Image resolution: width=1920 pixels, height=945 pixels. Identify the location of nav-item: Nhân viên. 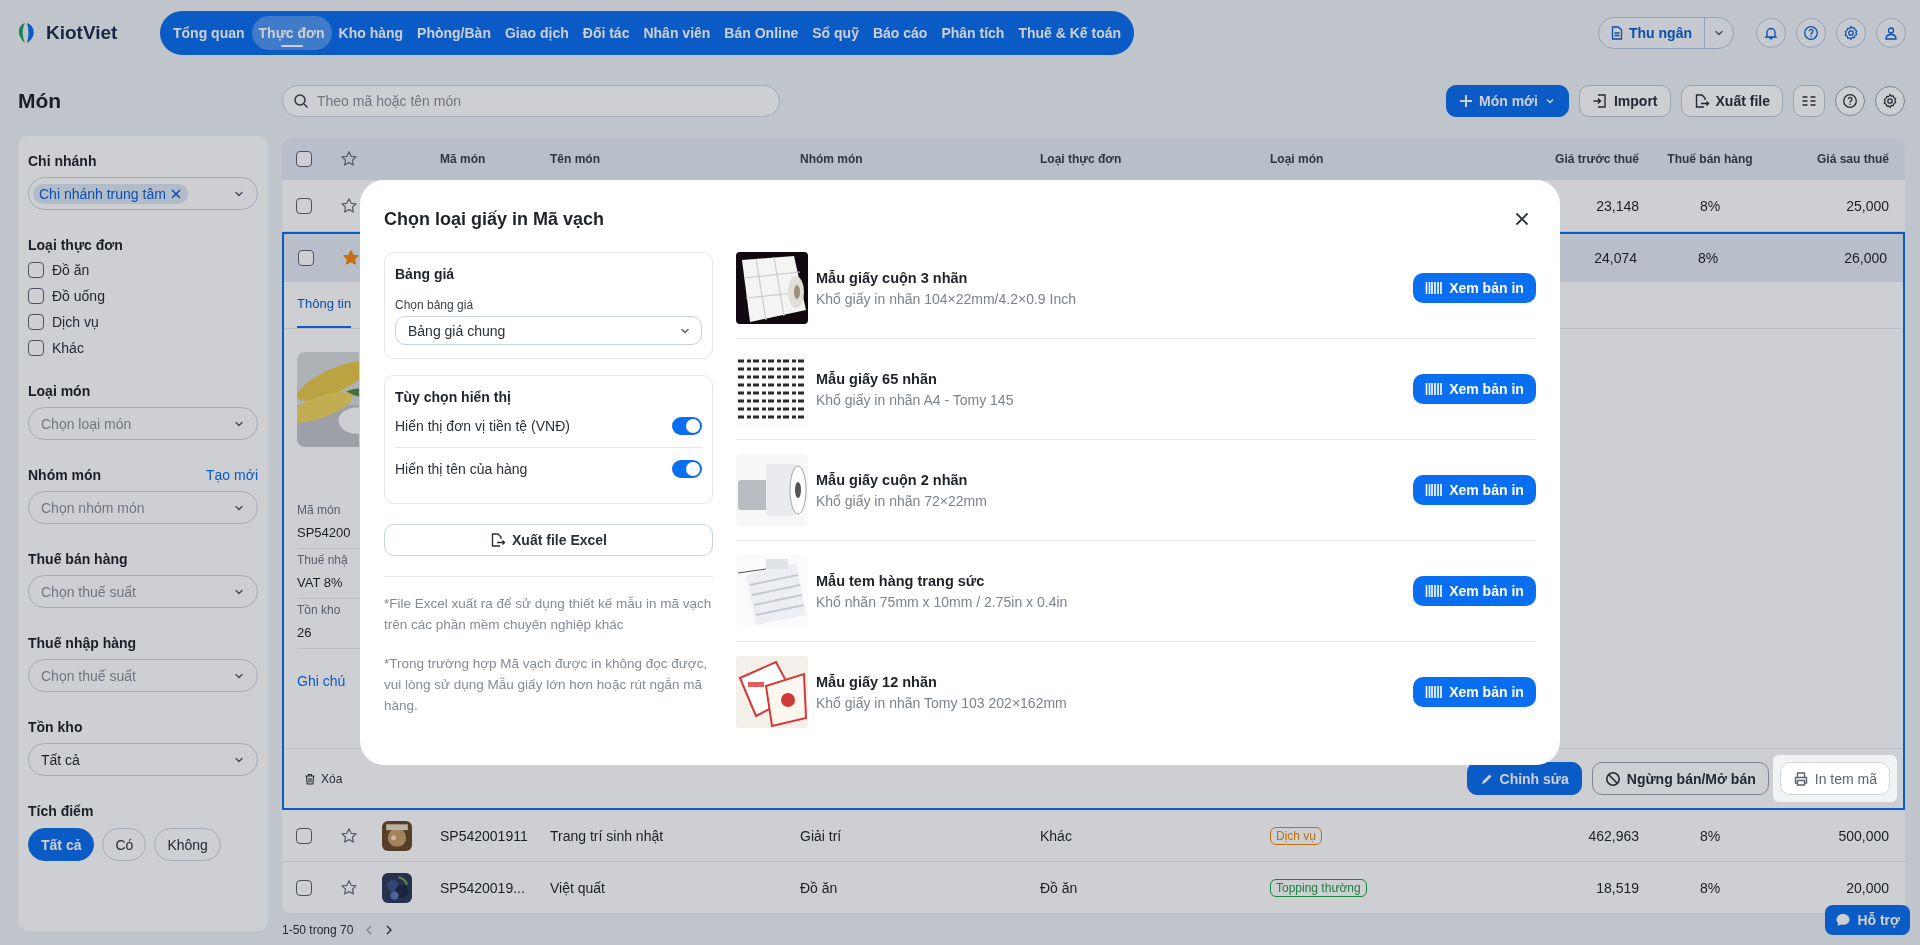
(677, 33).